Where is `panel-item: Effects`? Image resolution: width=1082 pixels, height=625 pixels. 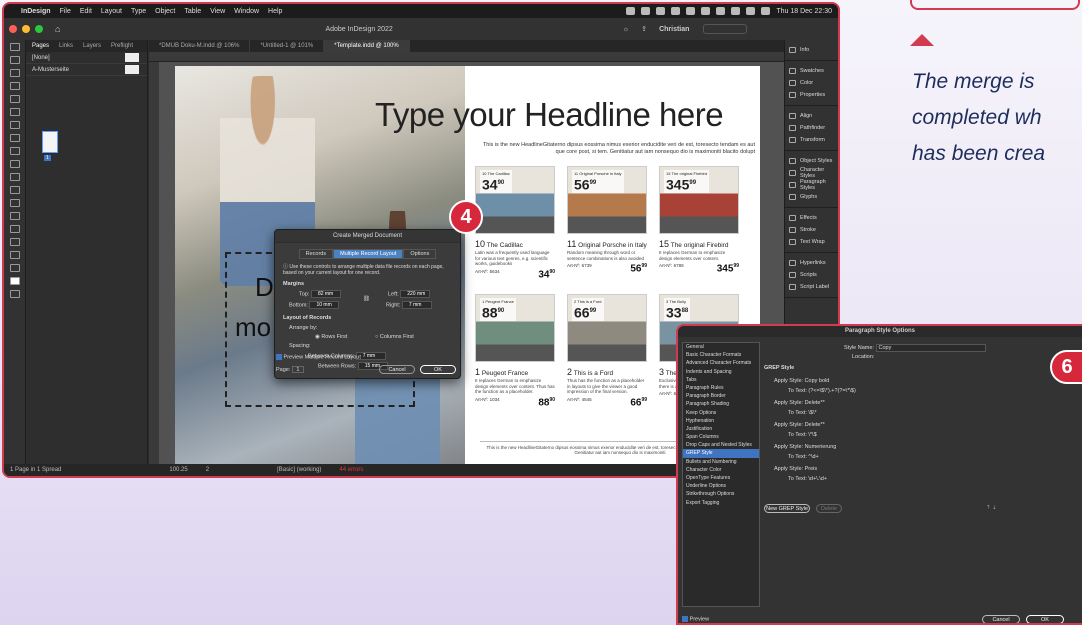 panel-item: Effects is located at coordinates (811, 218).